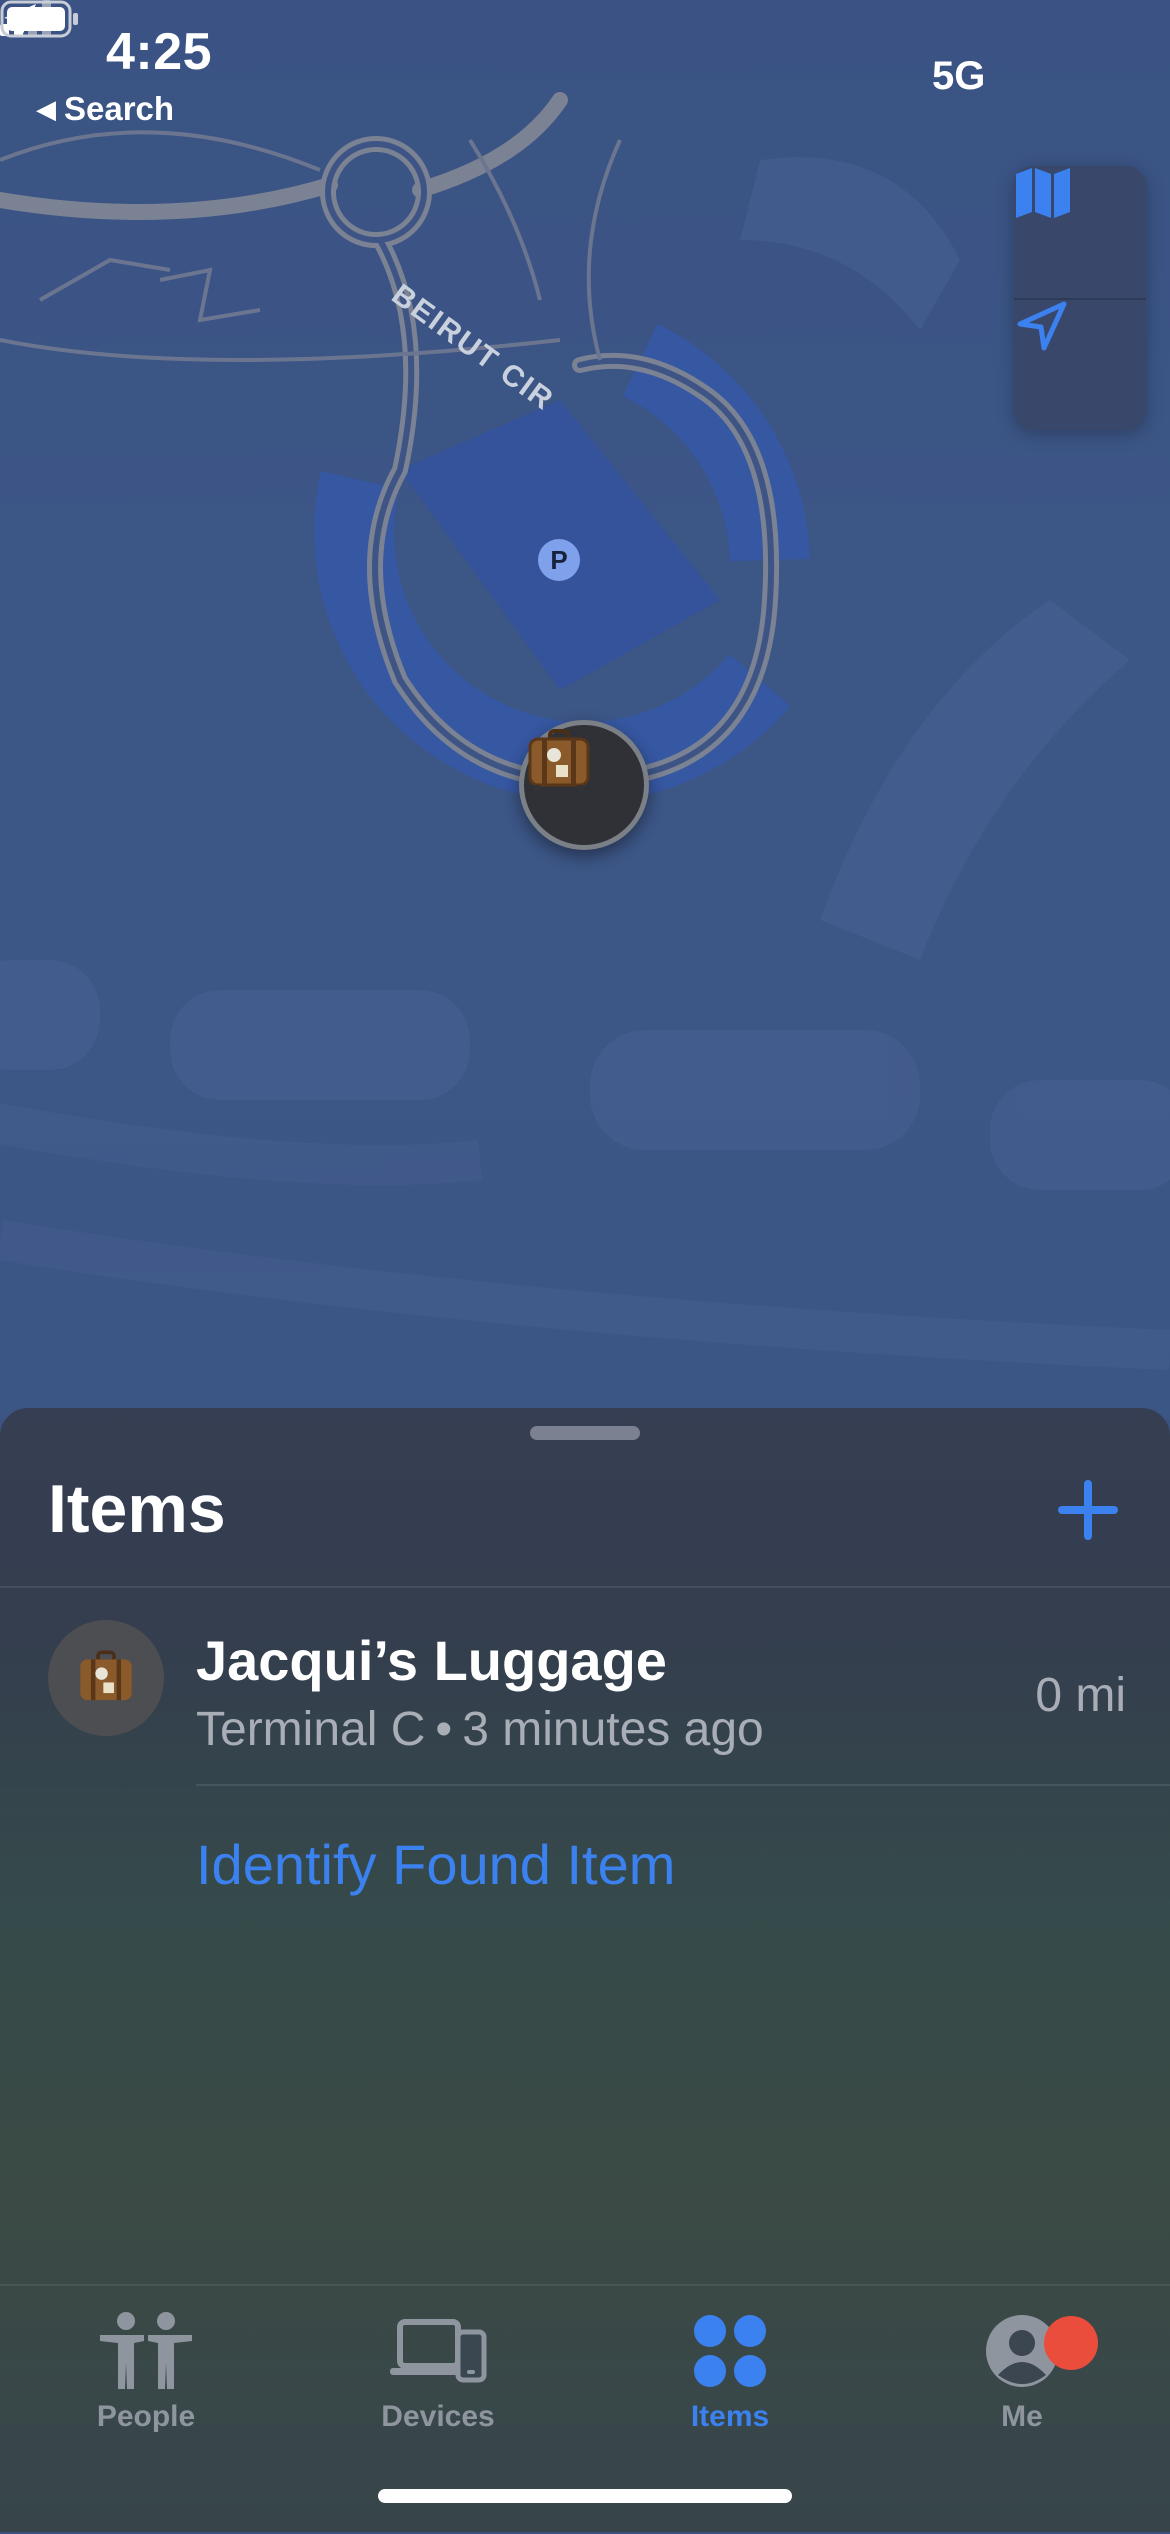 Image resolution: width=1170 pixels, height=2534 pixels. What do you see at coordinates (683, 1785) in the screenshot?
I see `divider` at bounding box center [683, 1785].